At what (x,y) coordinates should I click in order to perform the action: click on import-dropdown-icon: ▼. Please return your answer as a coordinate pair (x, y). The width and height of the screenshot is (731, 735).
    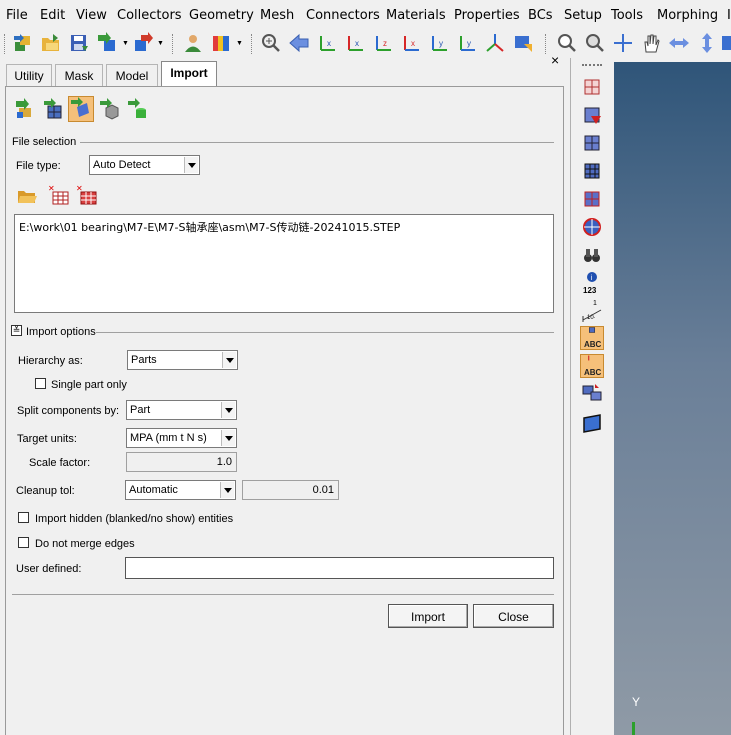
    Looking at the image, I should click on (125, 43).